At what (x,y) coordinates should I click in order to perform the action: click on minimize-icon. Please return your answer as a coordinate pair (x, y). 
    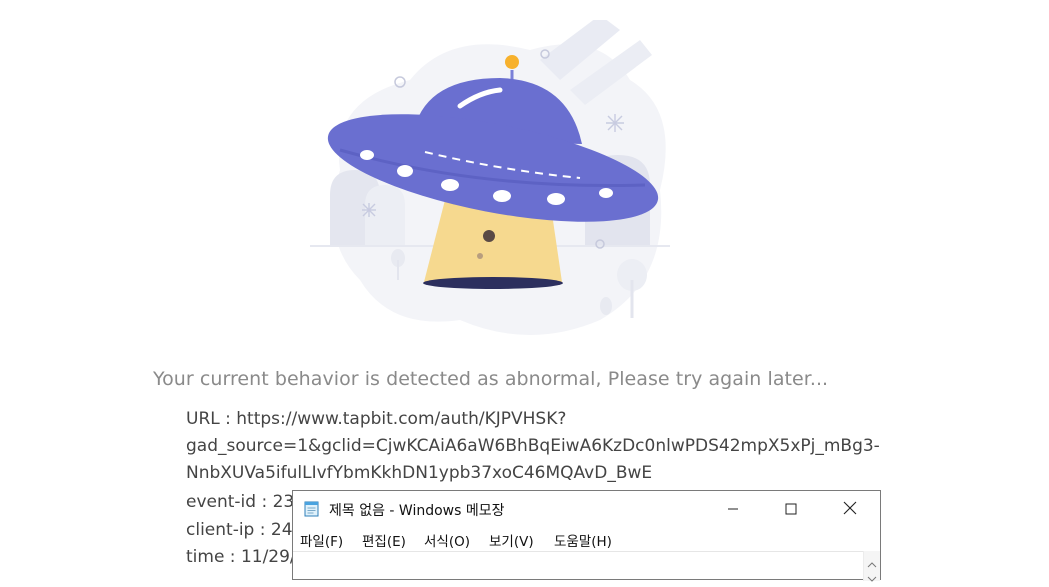
    Looking at the image, I should click on (733, 509).